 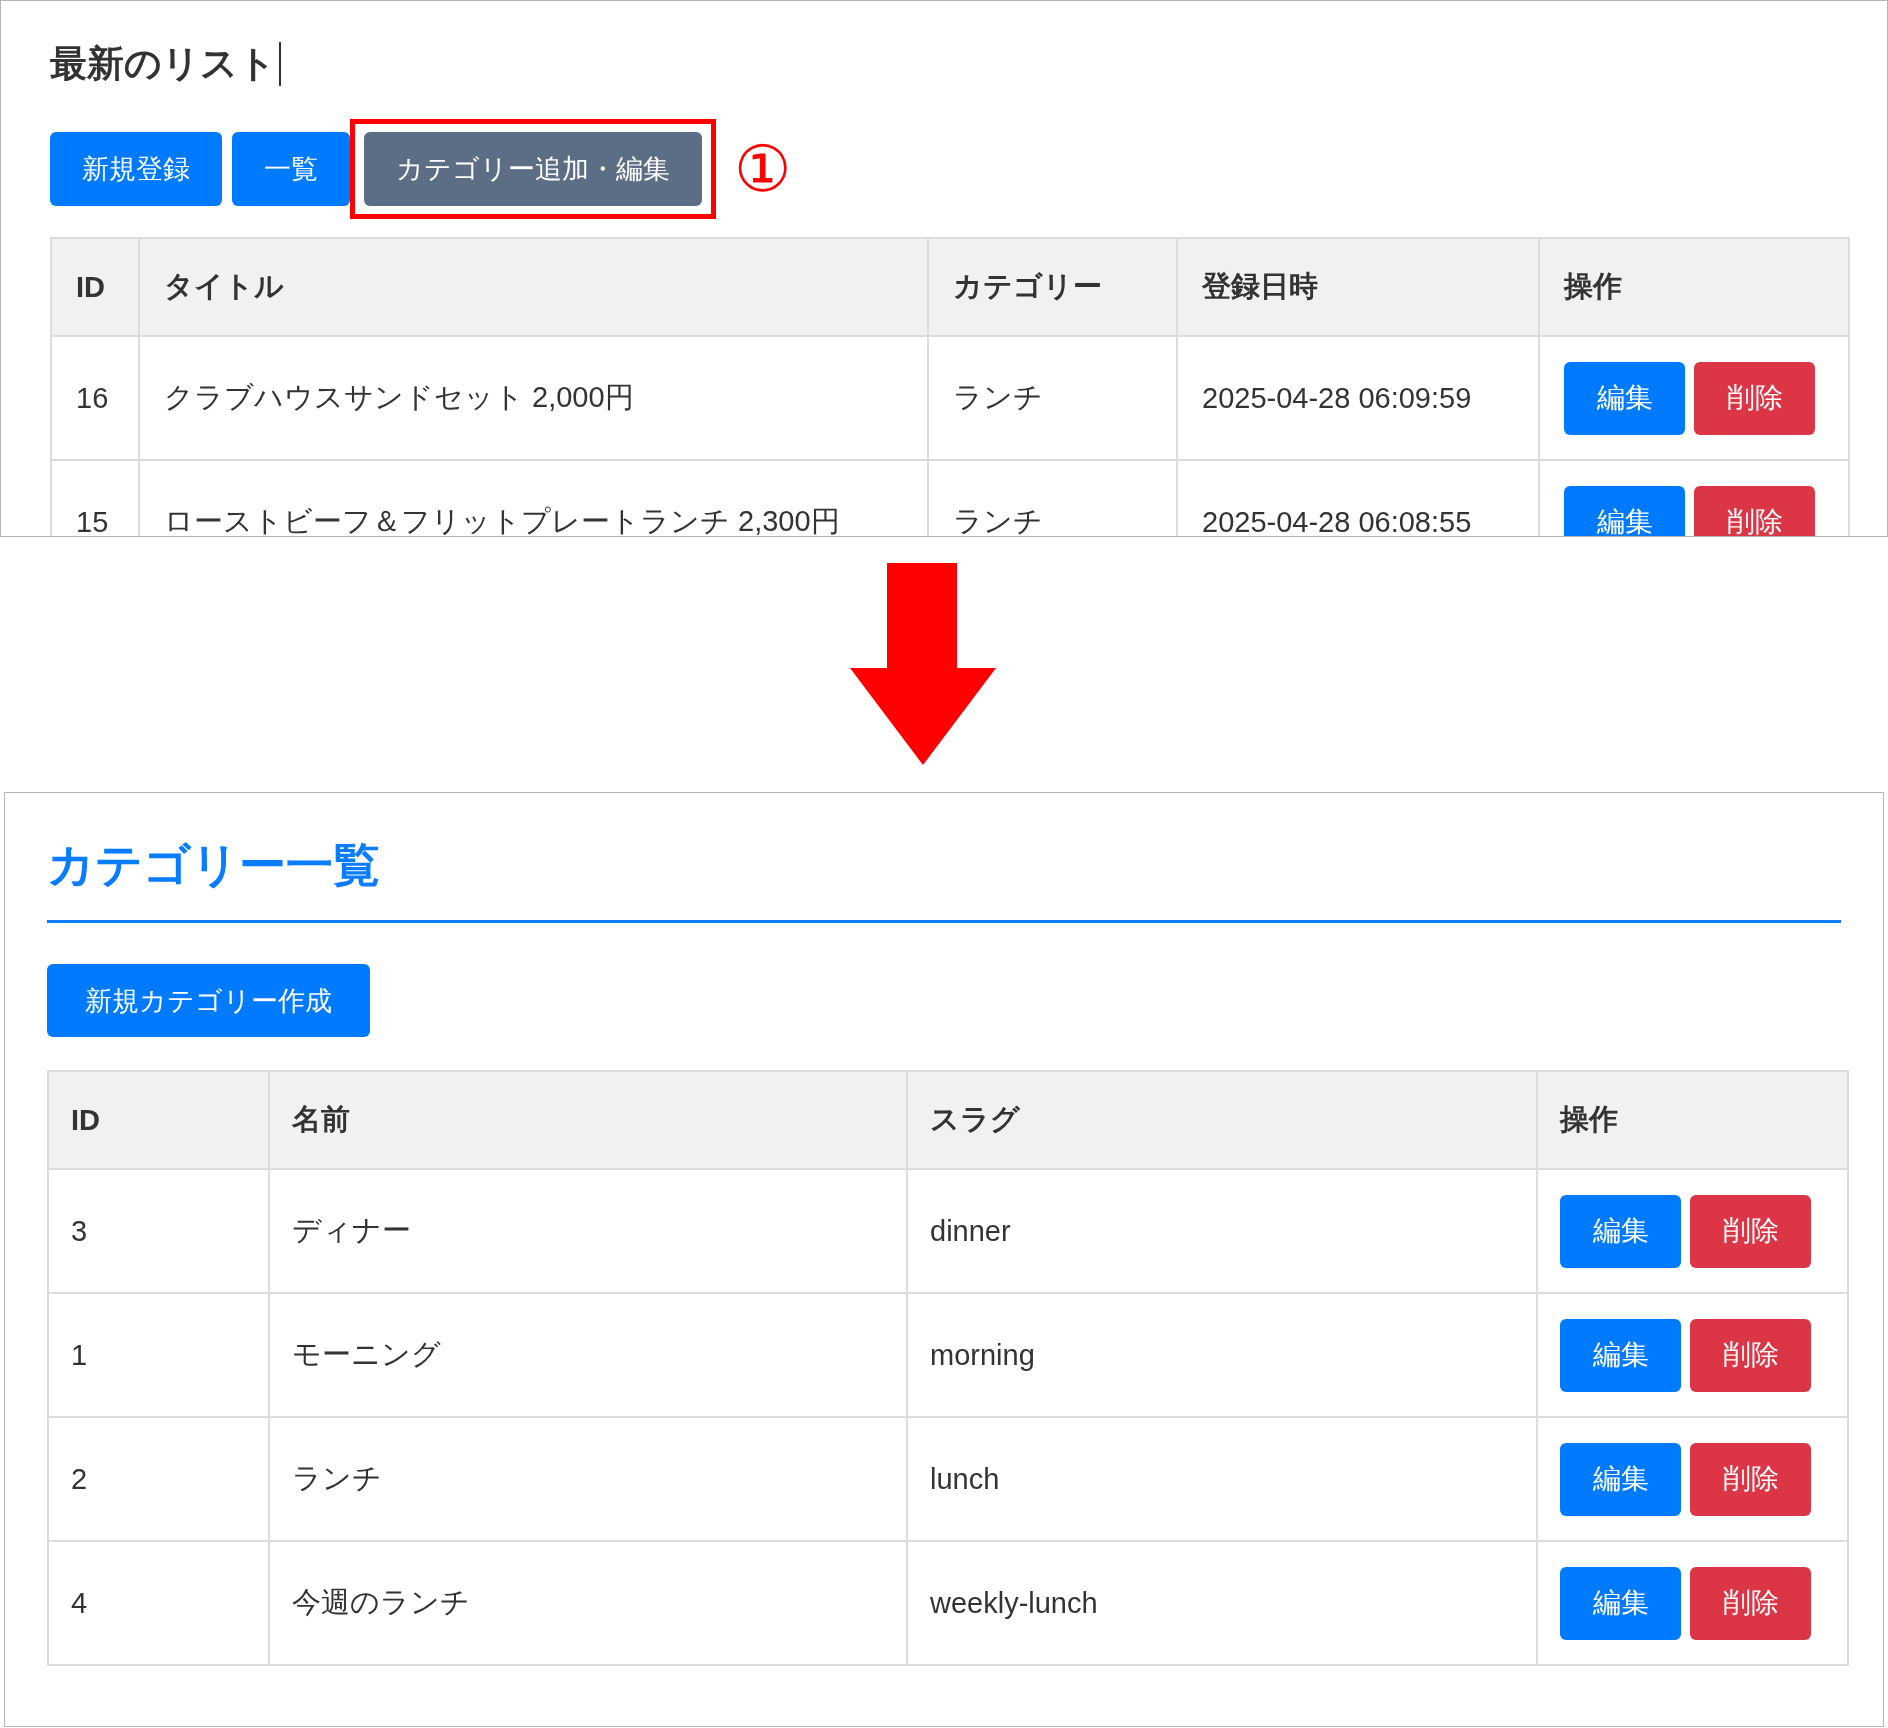 What do you see at coordinates (79, 1230) in the screenshot?
I see `table-cell: 3` at bounding box center [79, 1230].